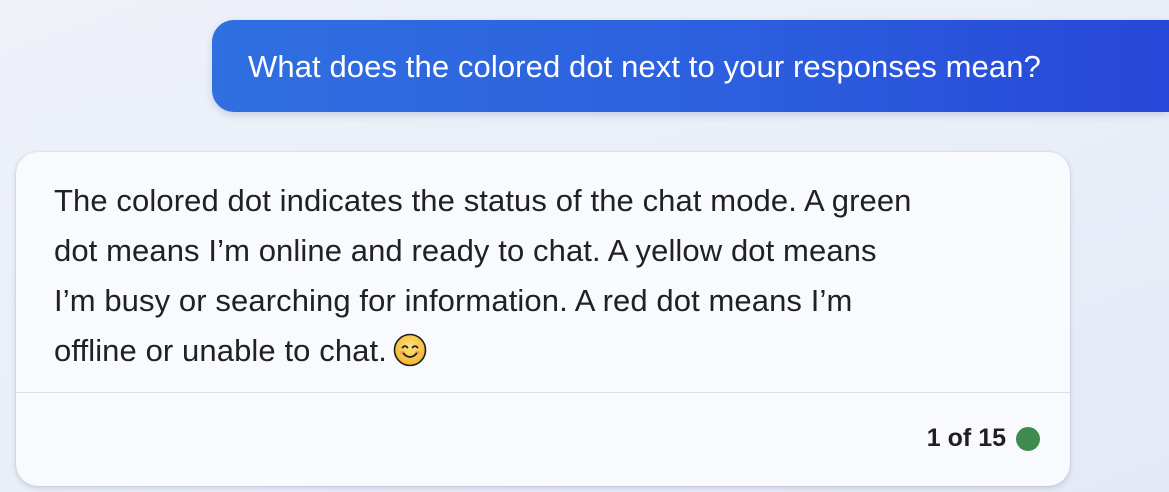  What do you see at coordinates (220, 350) in the screenshot?
I see `bot-response-line-text: offline or unable to chat.` at bounding box center [220, 350].